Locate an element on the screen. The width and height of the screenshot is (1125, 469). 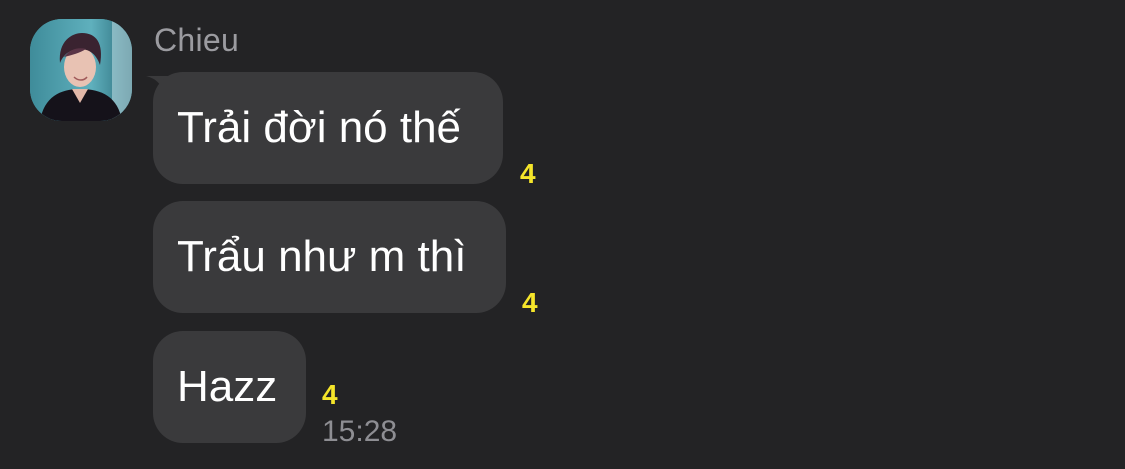
sender-name: Chieu is located at coordinates (197, 40).